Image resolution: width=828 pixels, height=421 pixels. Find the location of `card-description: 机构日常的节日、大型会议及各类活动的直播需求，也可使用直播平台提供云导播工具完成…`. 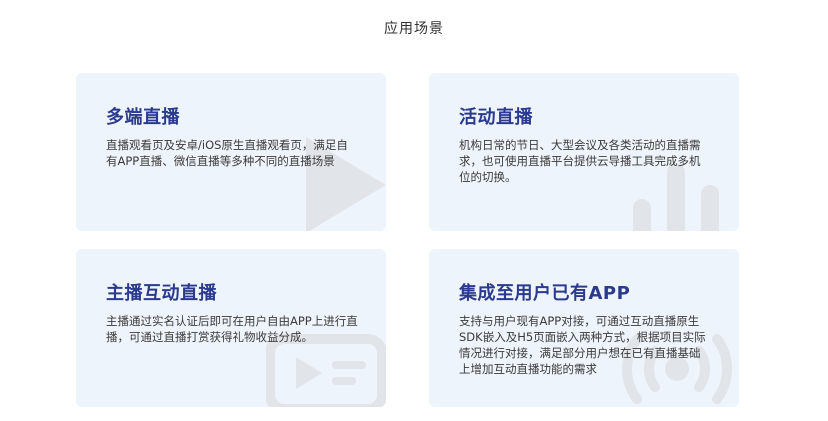

card-description: 机构日常的节日、大型会议及各类活动的直播需求，也可使用直播平台提供云导播工具完成… is located at coordinates (580, 161).